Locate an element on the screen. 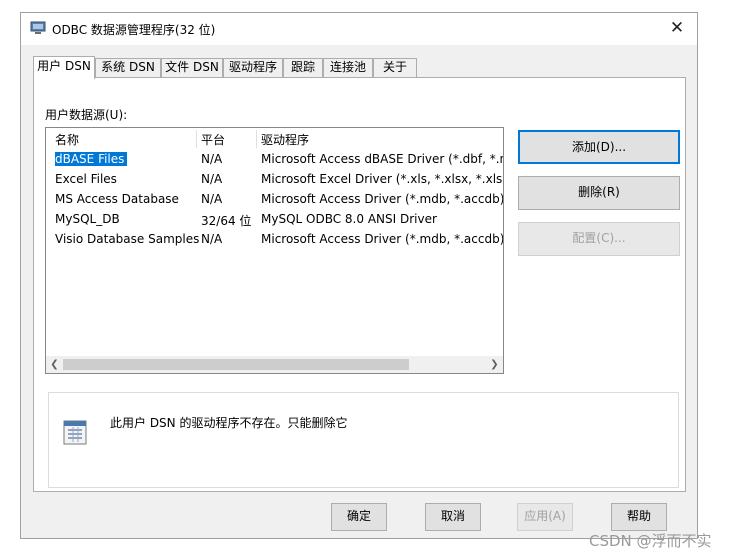  tab-connection-pooling: 连接池 is located at coordinates (348, 67).